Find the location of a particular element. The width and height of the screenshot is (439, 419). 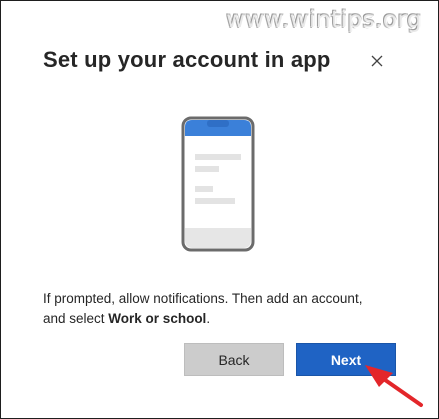

instruction-suffix: . is located at coordinates (208, 318).